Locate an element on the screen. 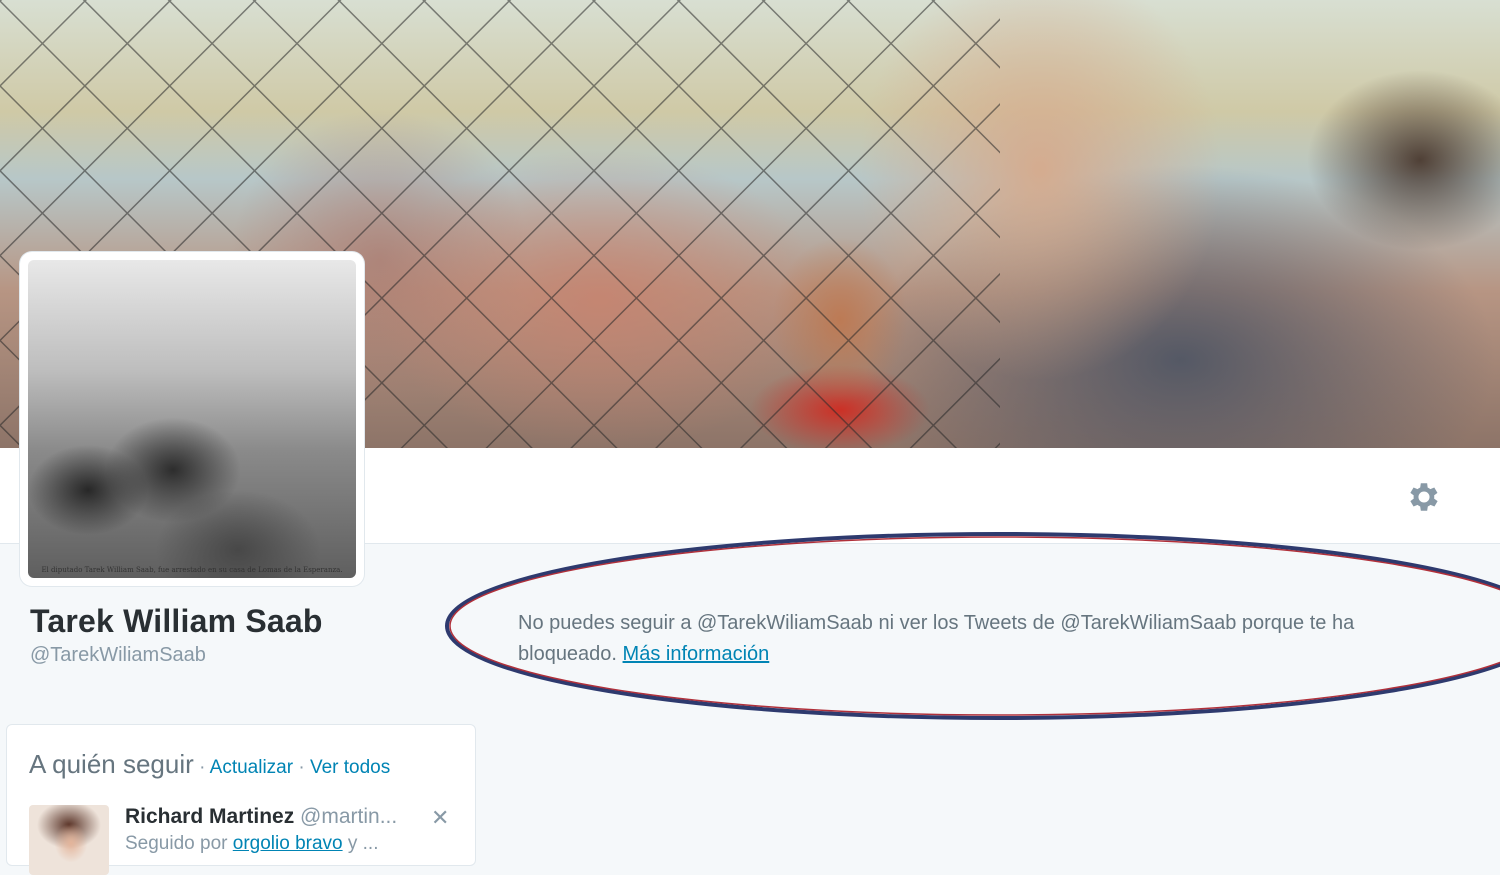 This screenshot has height=875, width=1500. view-all-link: Ver todos is located at coordinates (350, 767).